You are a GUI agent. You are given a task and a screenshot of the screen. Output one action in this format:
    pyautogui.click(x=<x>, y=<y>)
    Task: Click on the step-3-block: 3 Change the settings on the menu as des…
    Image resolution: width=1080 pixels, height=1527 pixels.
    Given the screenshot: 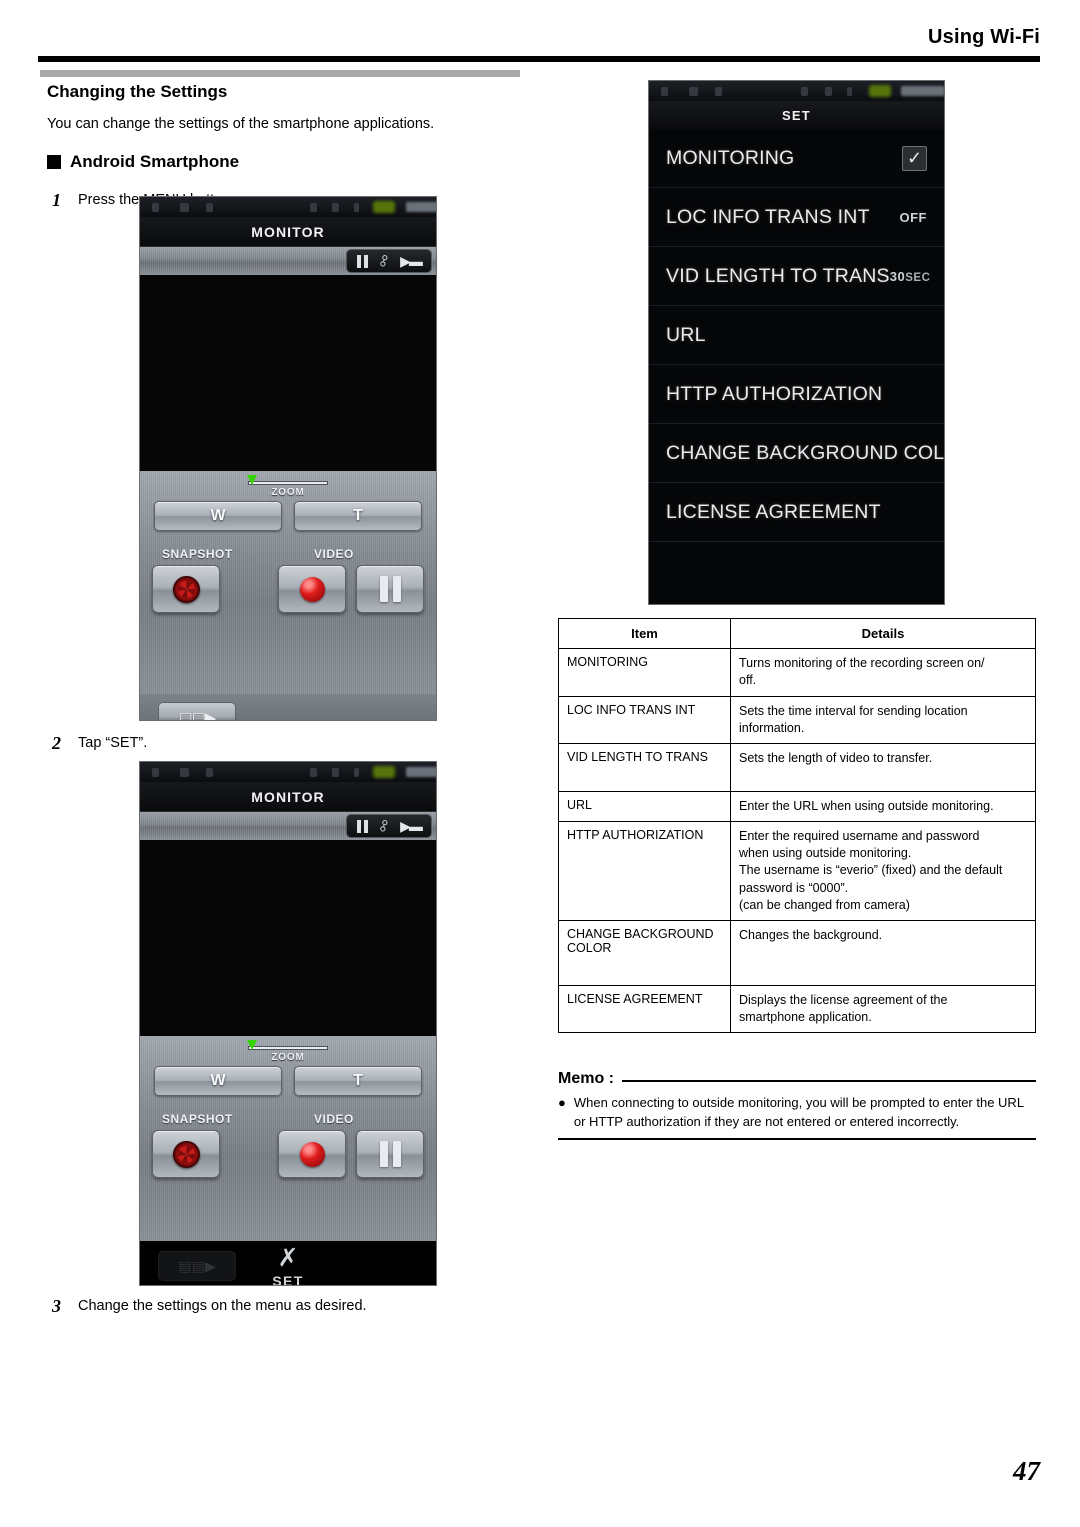 What is the action you would take?
    pyautogui.click(x=287, y=1306)
    